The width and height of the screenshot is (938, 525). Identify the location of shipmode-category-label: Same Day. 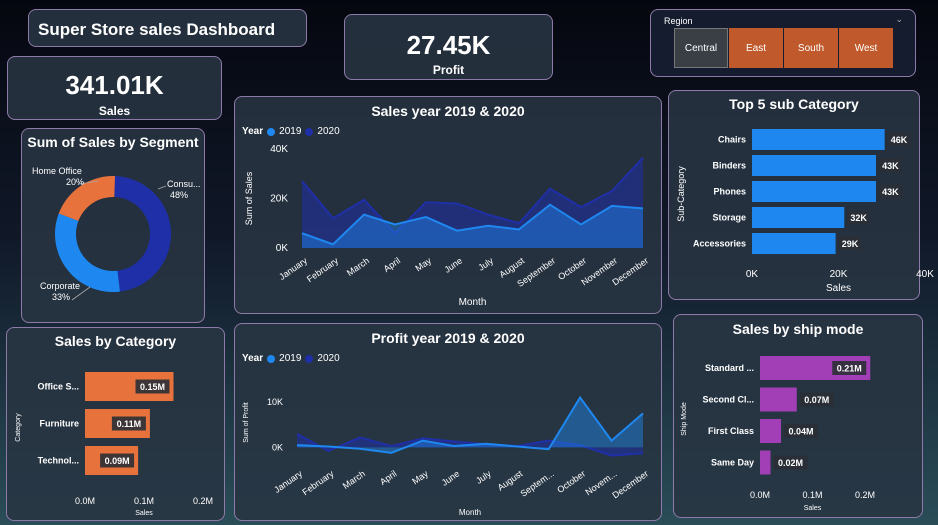
(732, 463).